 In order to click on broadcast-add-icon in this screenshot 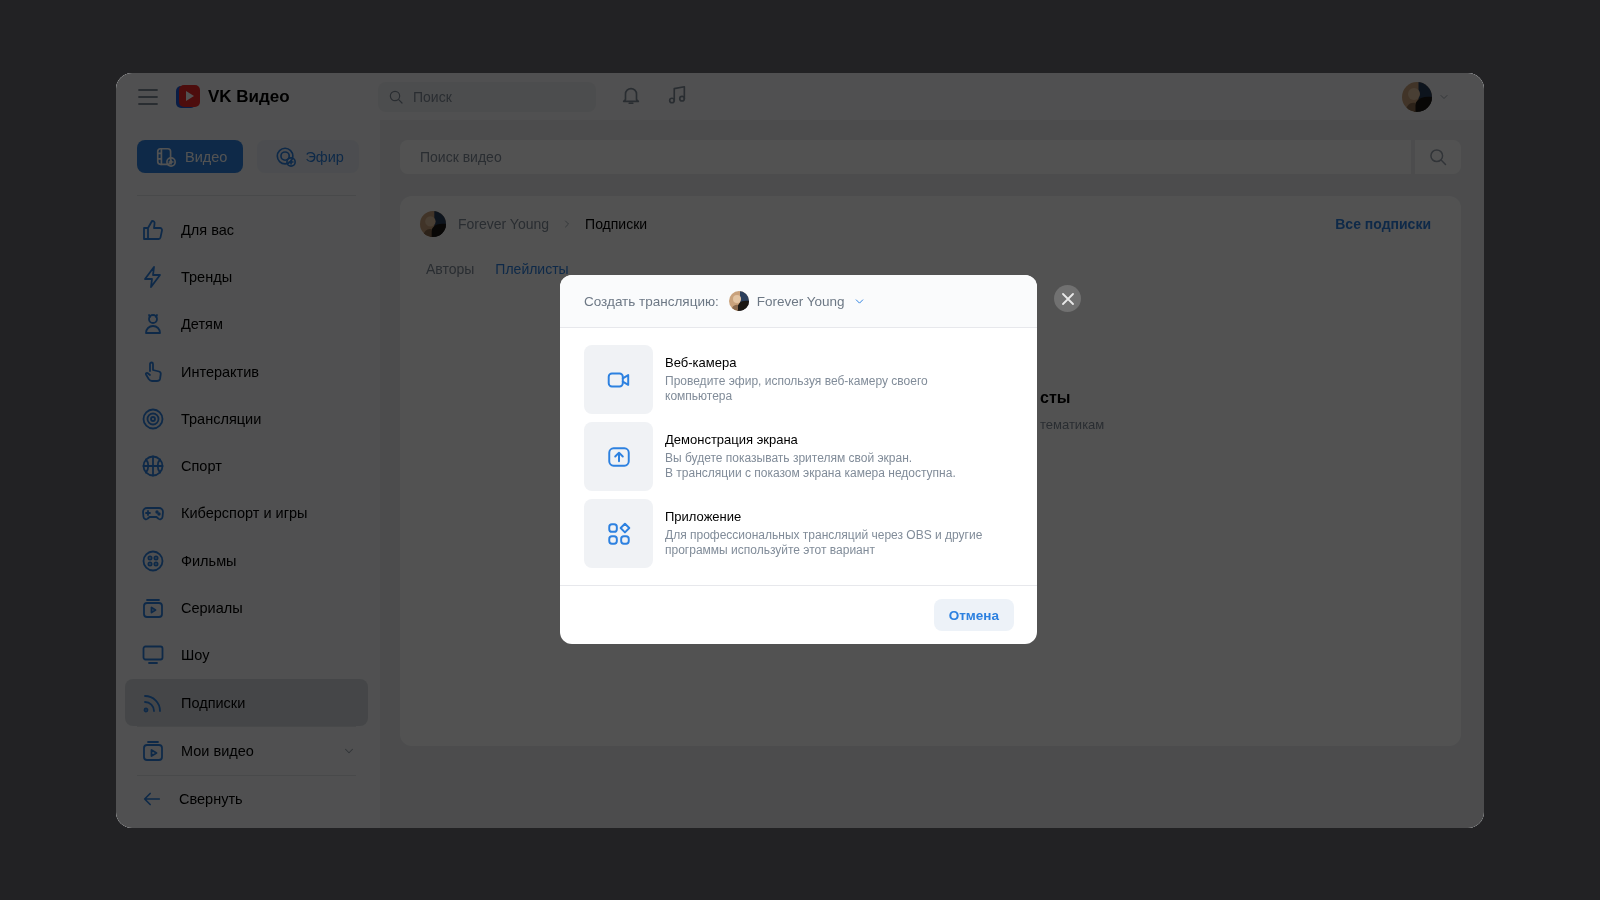, I will do `click(286, 156)`.